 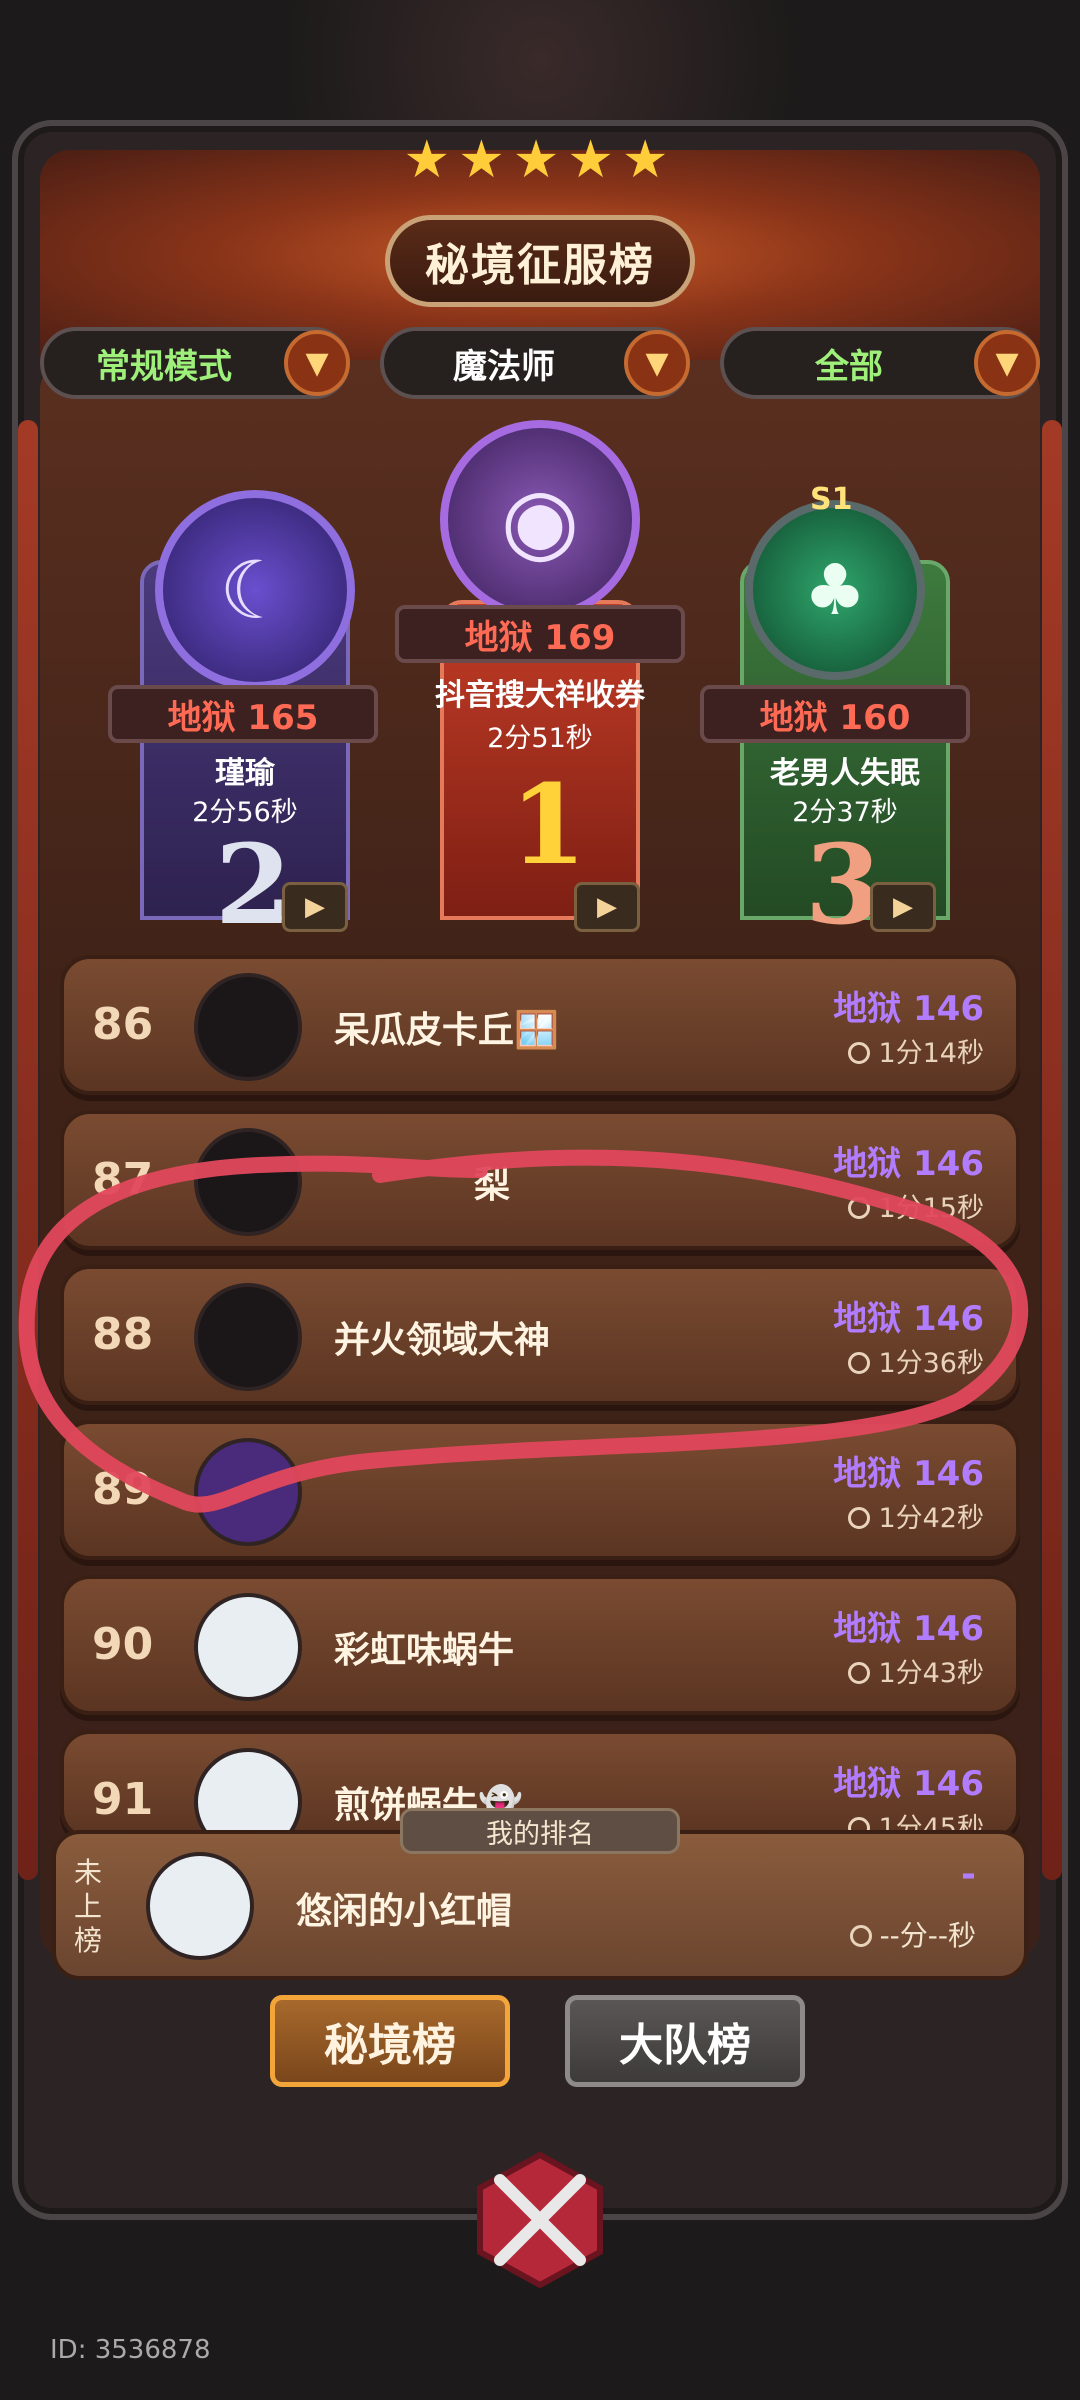 I want to click on mode-filter-dropdown: 常规模式 ▼, so click(x=195, y=363).